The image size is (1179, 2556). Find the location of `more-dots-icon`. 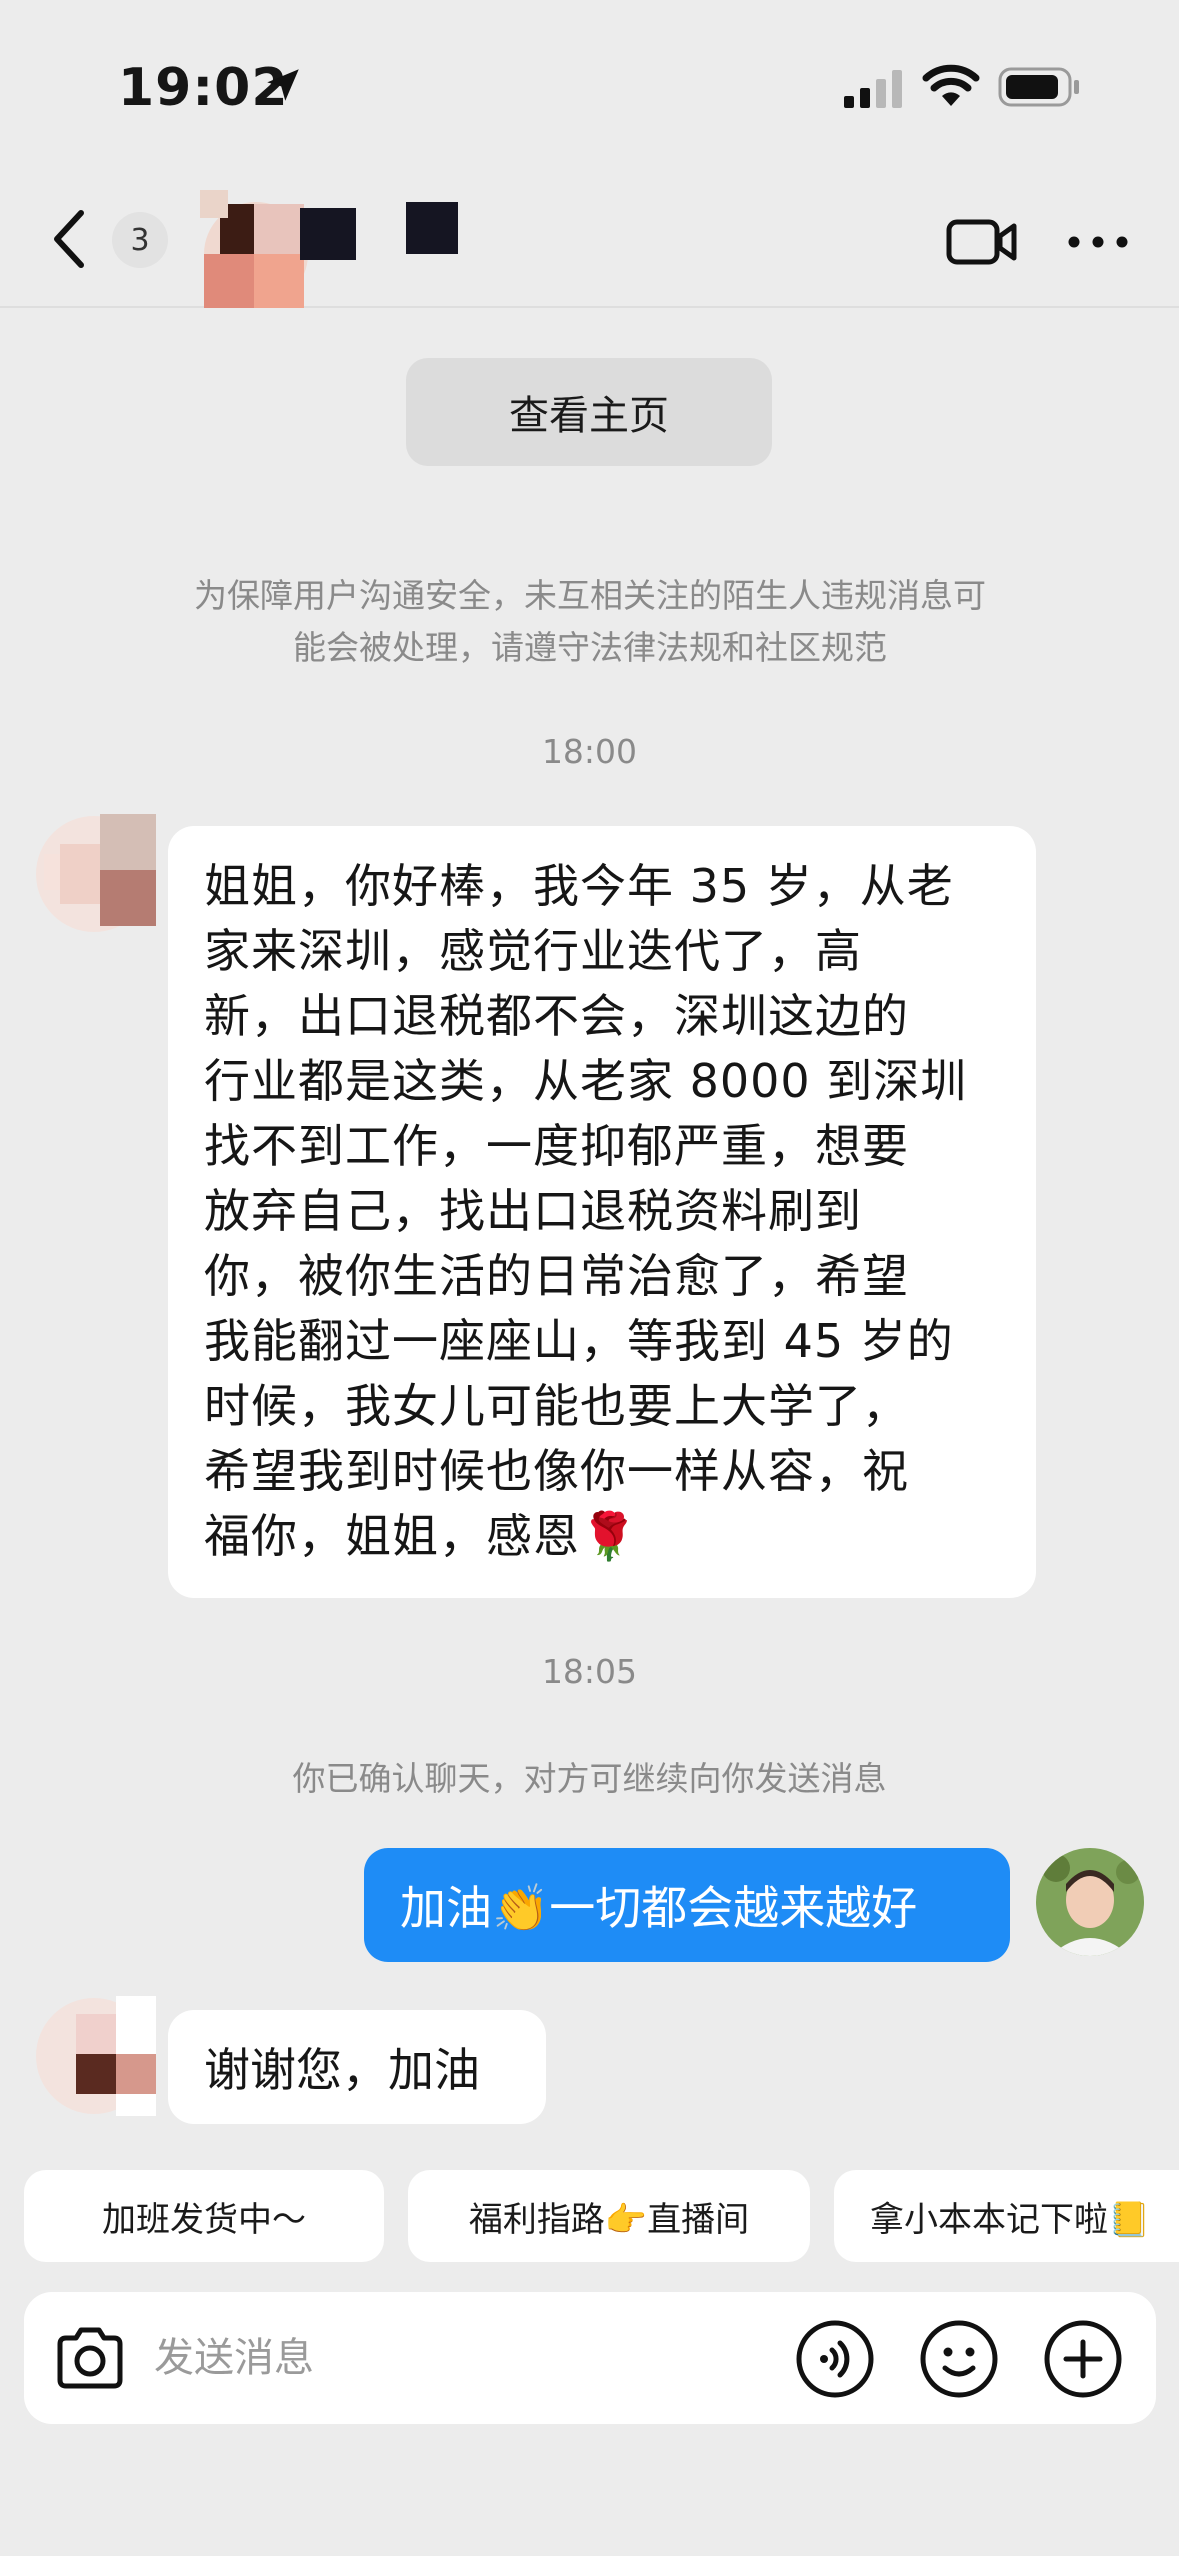

more-dots-icon is located at coordinates (1098, 242).